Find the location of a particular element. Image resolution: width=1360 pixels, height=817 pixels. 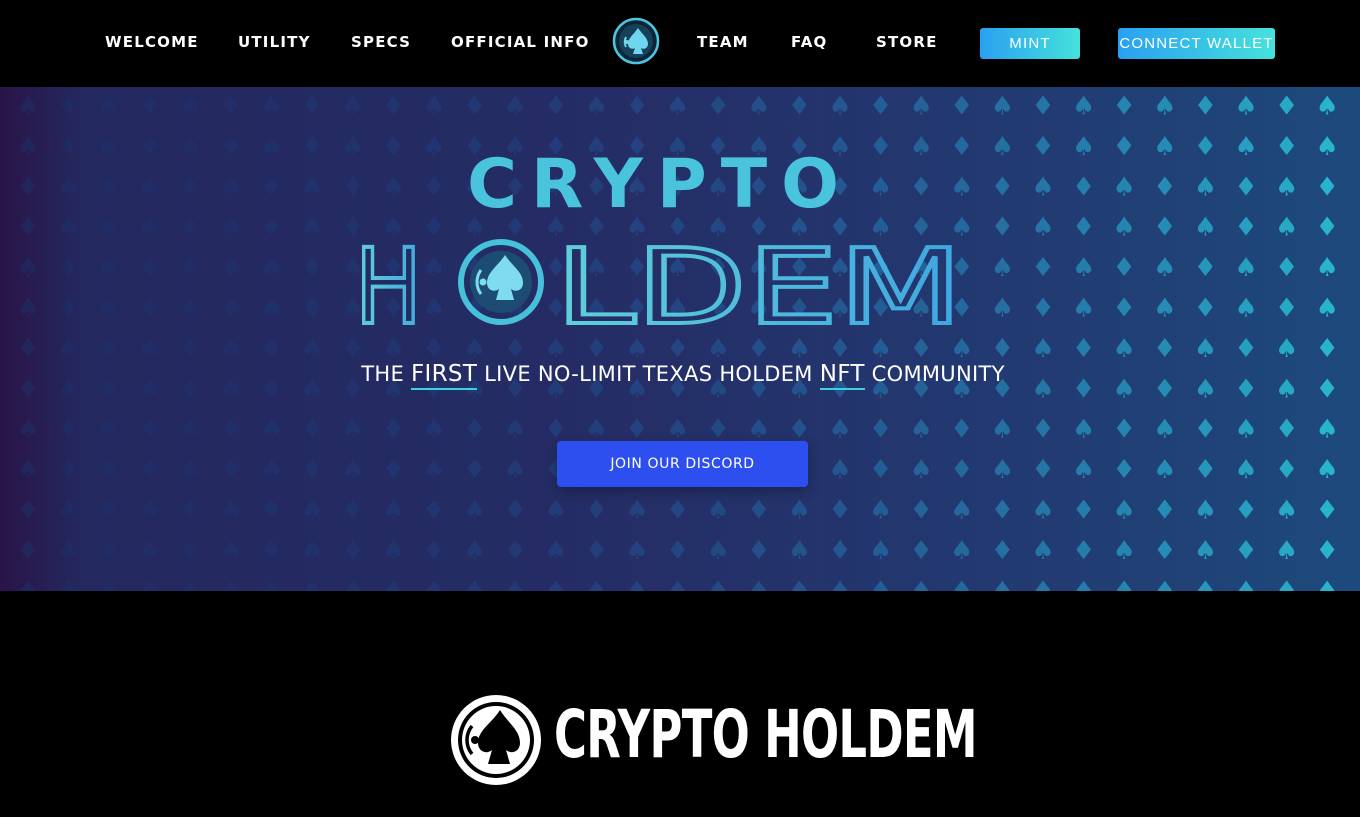

nav-utility: UTILITY is located at coordinates (274, 42).